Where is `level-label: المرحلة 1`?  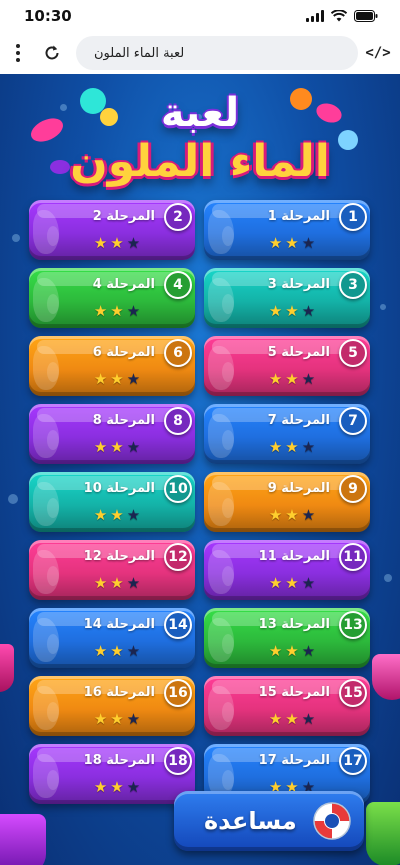
level-label: المرحلة 1 is located at coordinates (298, 216).